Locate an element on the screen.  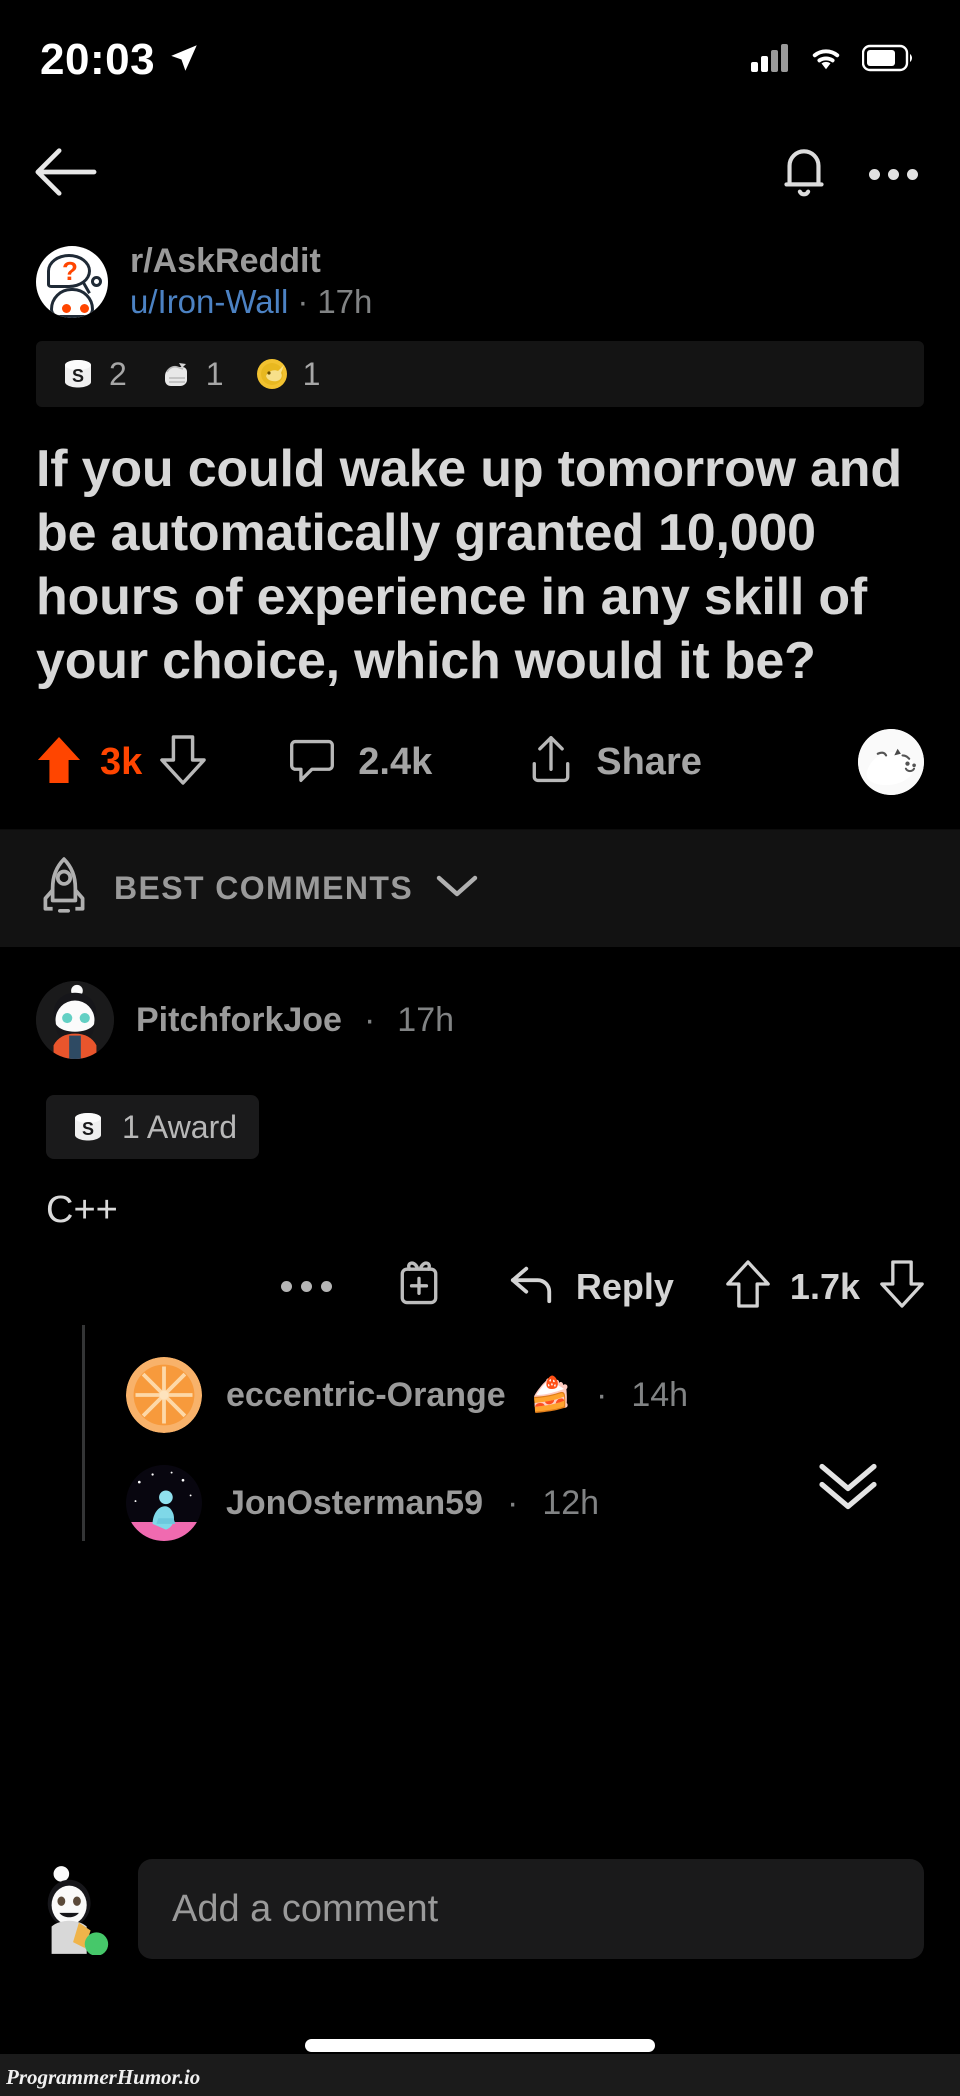
location-arrow-icon is located at coordinates (184, 60).